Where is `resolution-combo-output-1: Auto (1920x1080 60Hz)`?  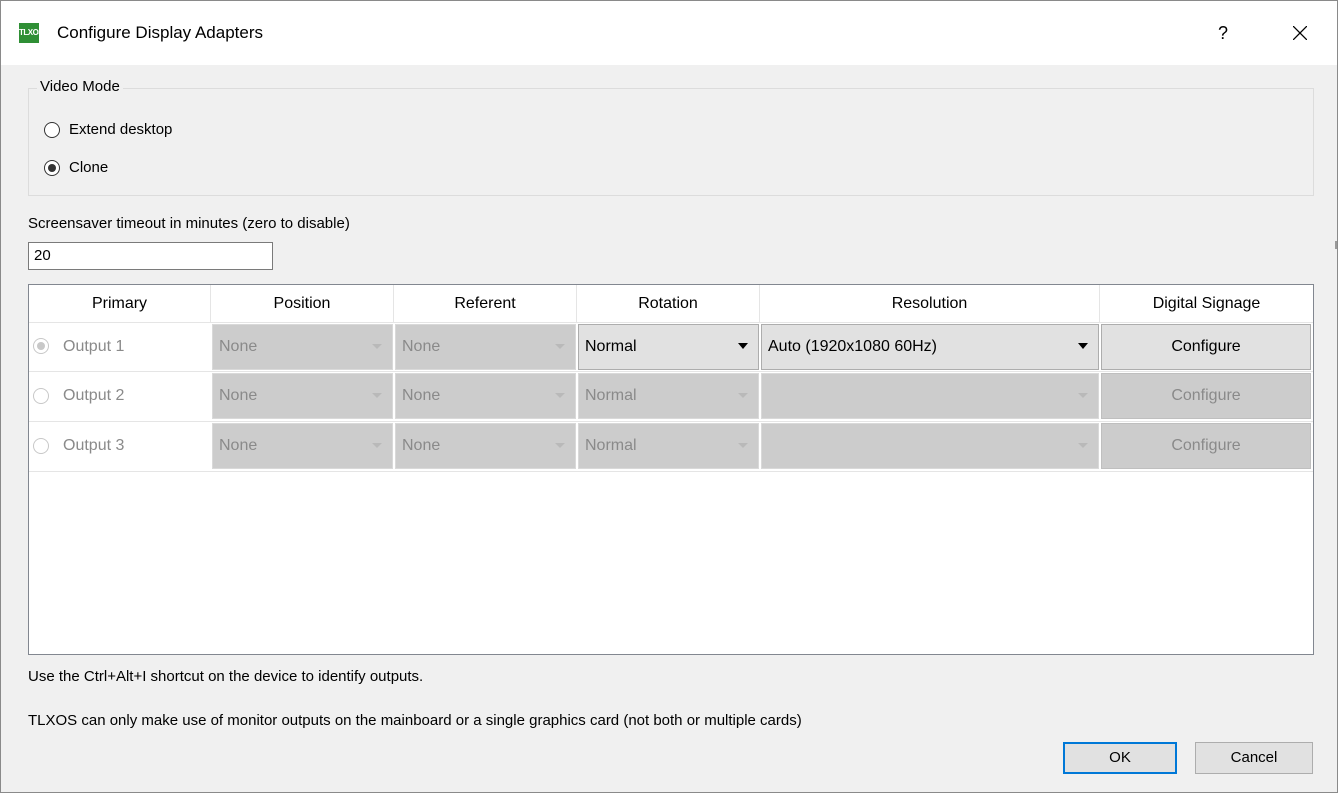 resolution-combo-output-1: Auto (1920x1080 60Hz) is located at coordinates (930, 347).